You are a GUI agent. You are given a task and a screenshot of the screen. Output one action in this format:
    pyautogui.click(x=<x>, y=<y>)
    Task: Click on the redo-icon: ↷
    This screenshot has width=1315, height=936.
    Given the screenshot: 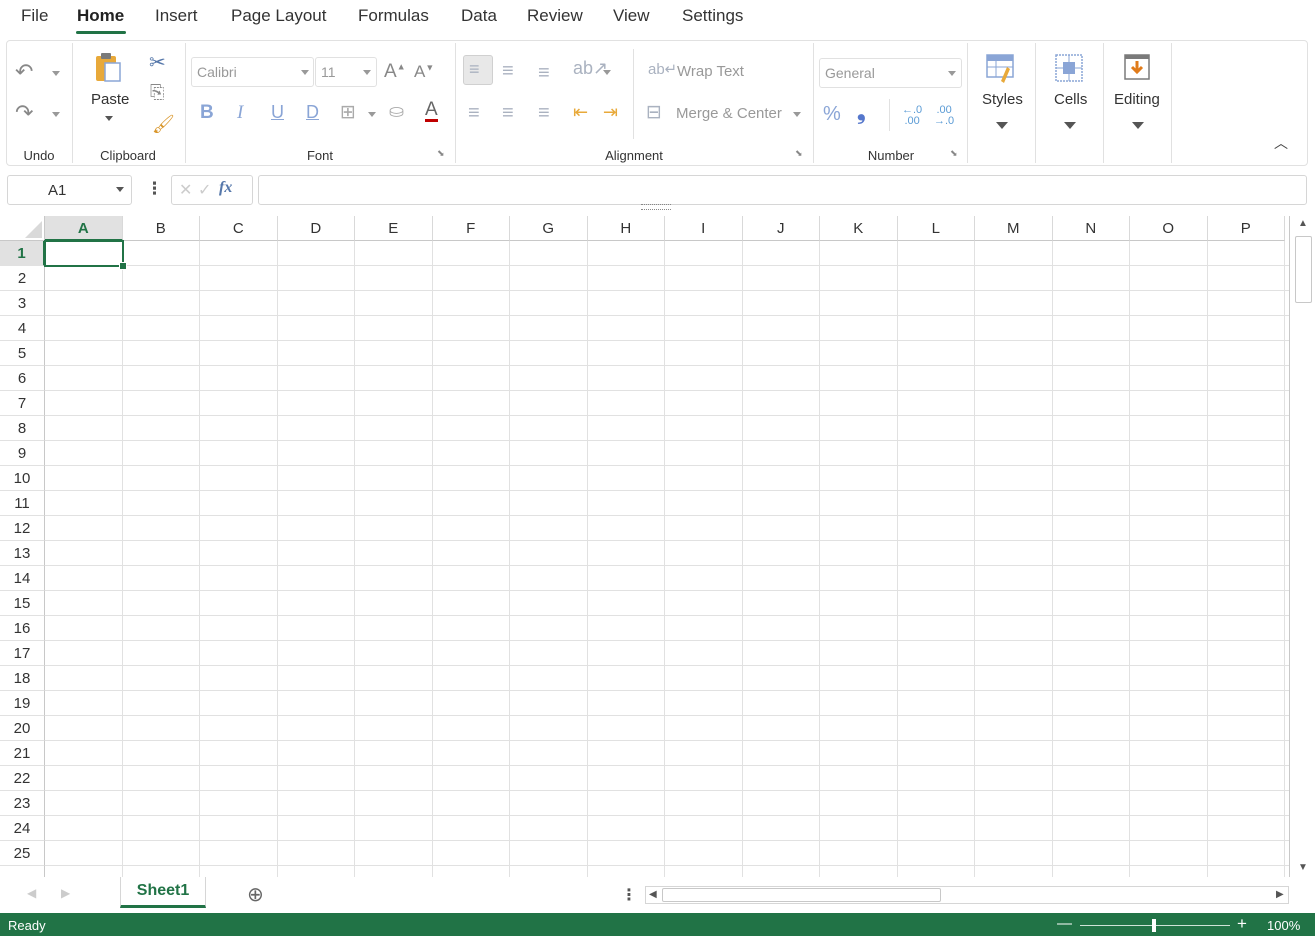 What is the action you would take?
    pyautogui.click(x=24, y=113)
    